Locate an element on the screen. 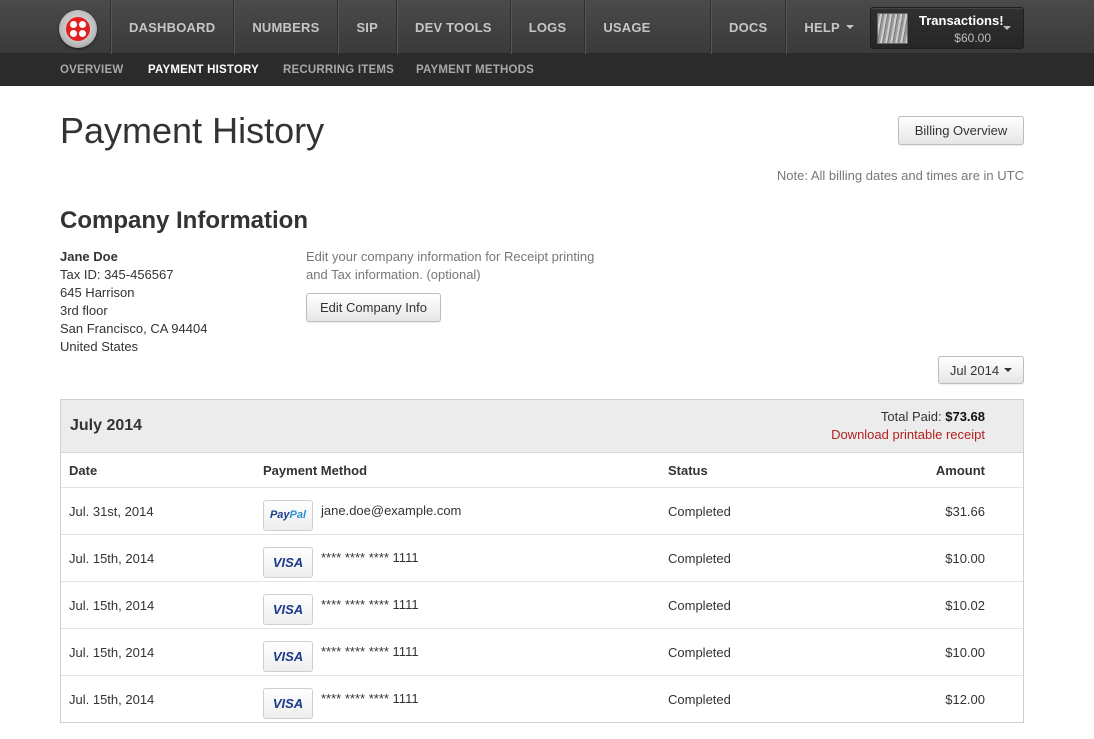 The width and height of the screenshot is (1094, 739). subnav-payment-methods: PAYMENT METHODS is located at coordinates (475, 70).